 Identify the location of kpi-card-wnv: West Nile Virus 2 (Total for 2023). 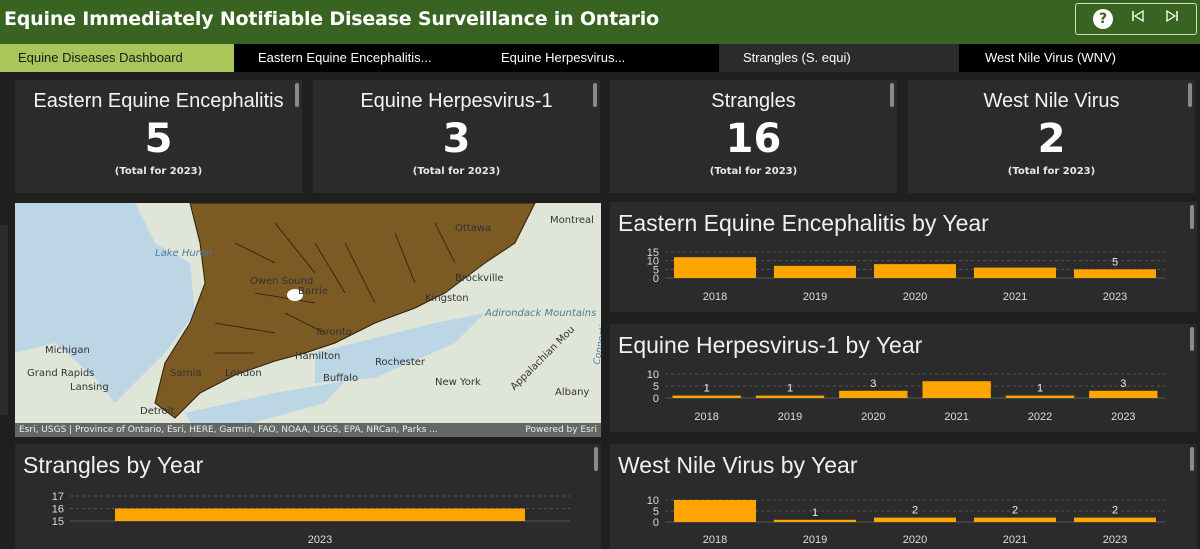
(1051, 136).